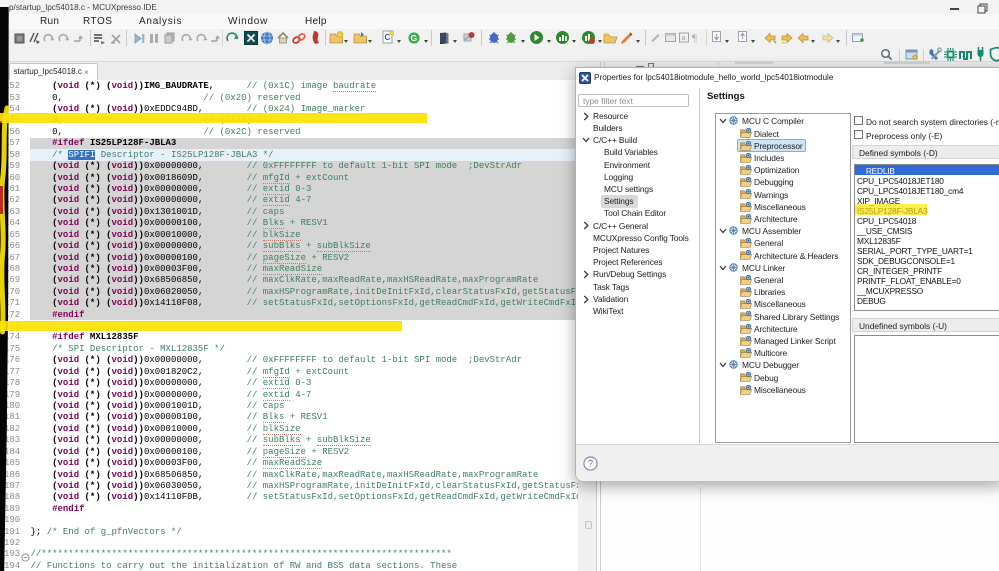  Describe the element at coordinates (684, 38) in the screenshot. I see `svg-text: a` at that location.